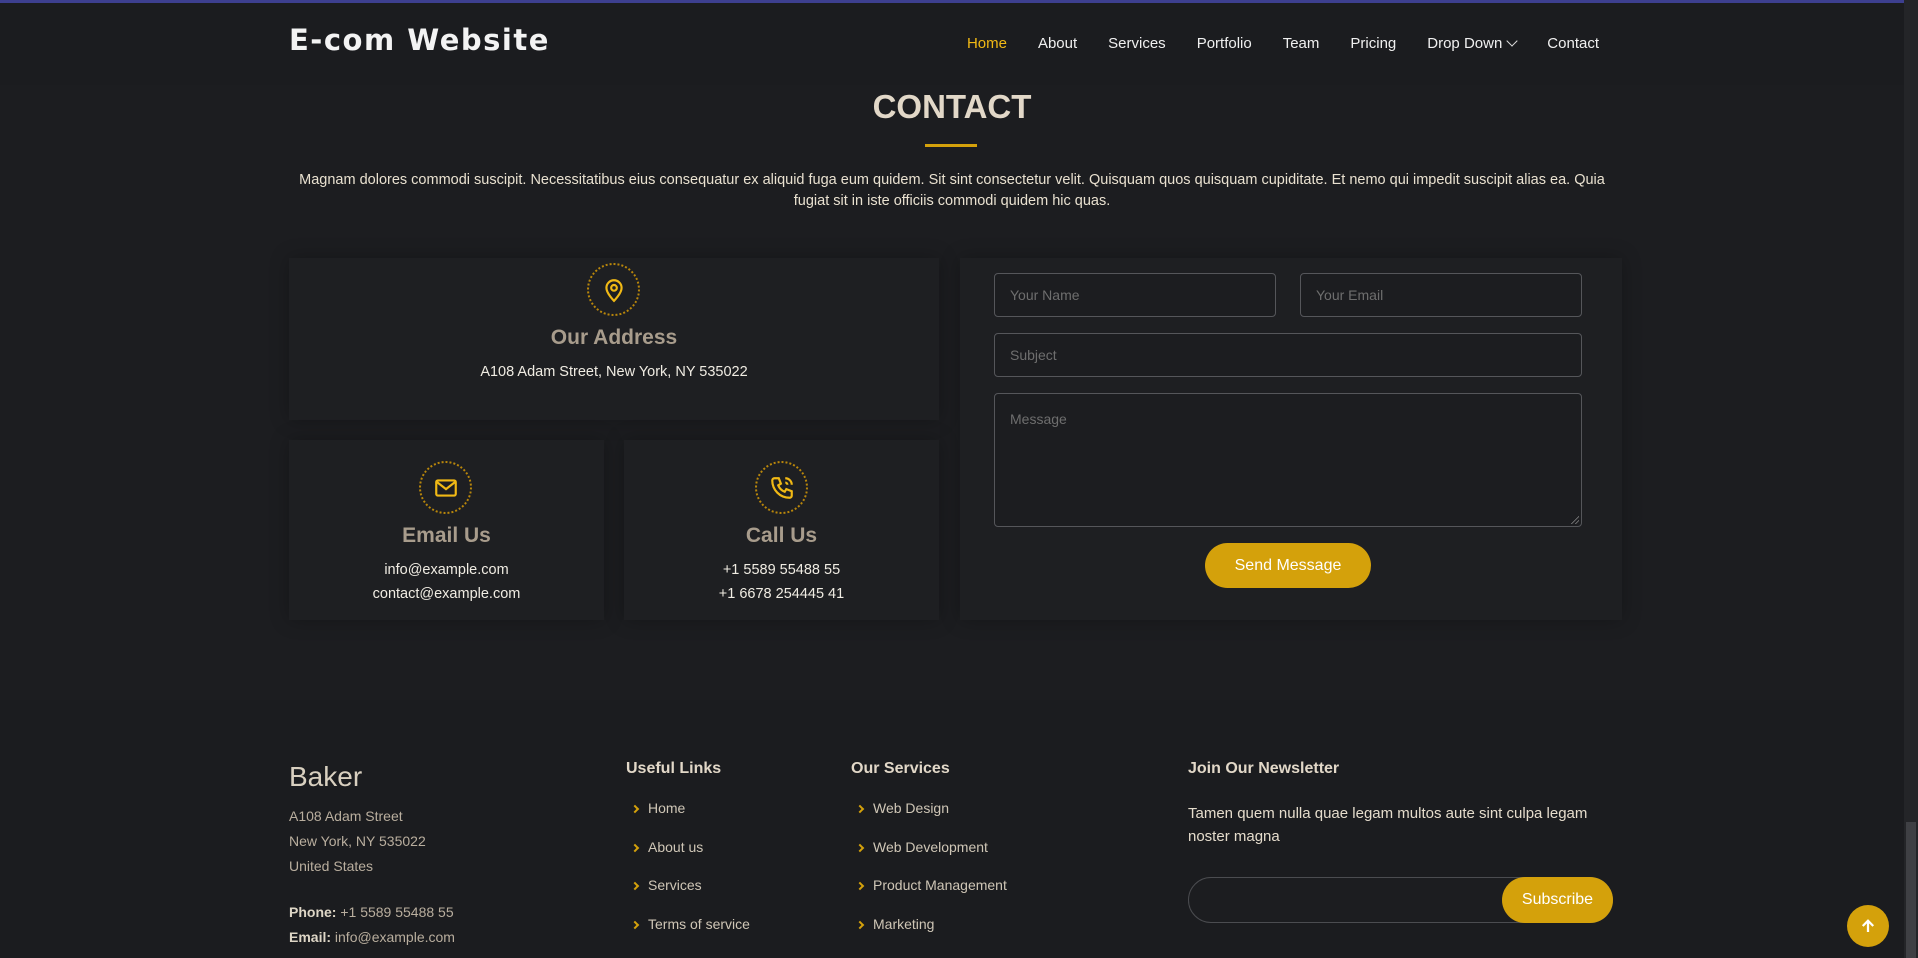 Image resolution: width=1918 pixels, height=958 pixels. Describe the element at coordinates (688, 858) in the screenshot. I see `footer-link-about: About us` at that location.